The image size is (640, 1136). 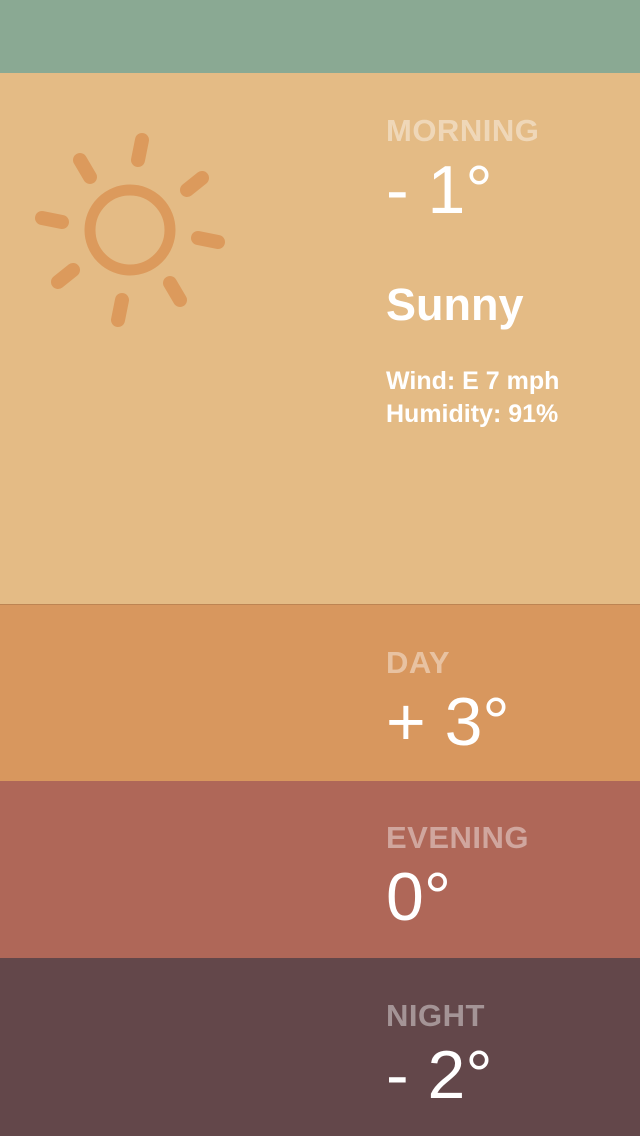 I want to click on wind-text: Wind: E 7 mph, so click(x=473, y=381).